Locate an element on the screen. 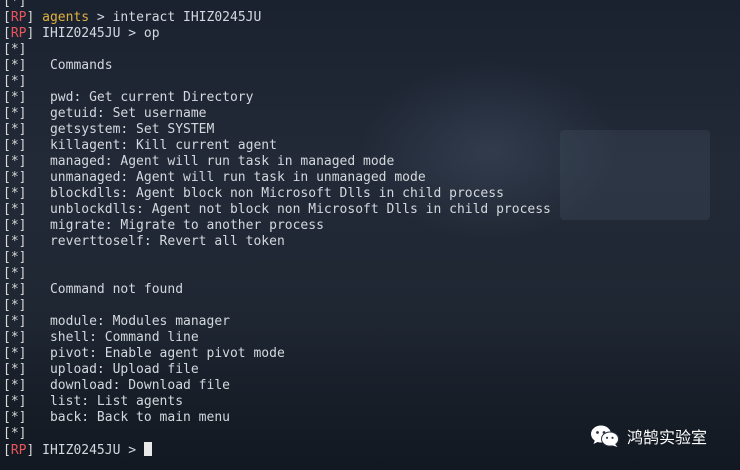 This screenshot has width=740, height=470. output-text: shell: Command line is located at coordinates (112, 337).